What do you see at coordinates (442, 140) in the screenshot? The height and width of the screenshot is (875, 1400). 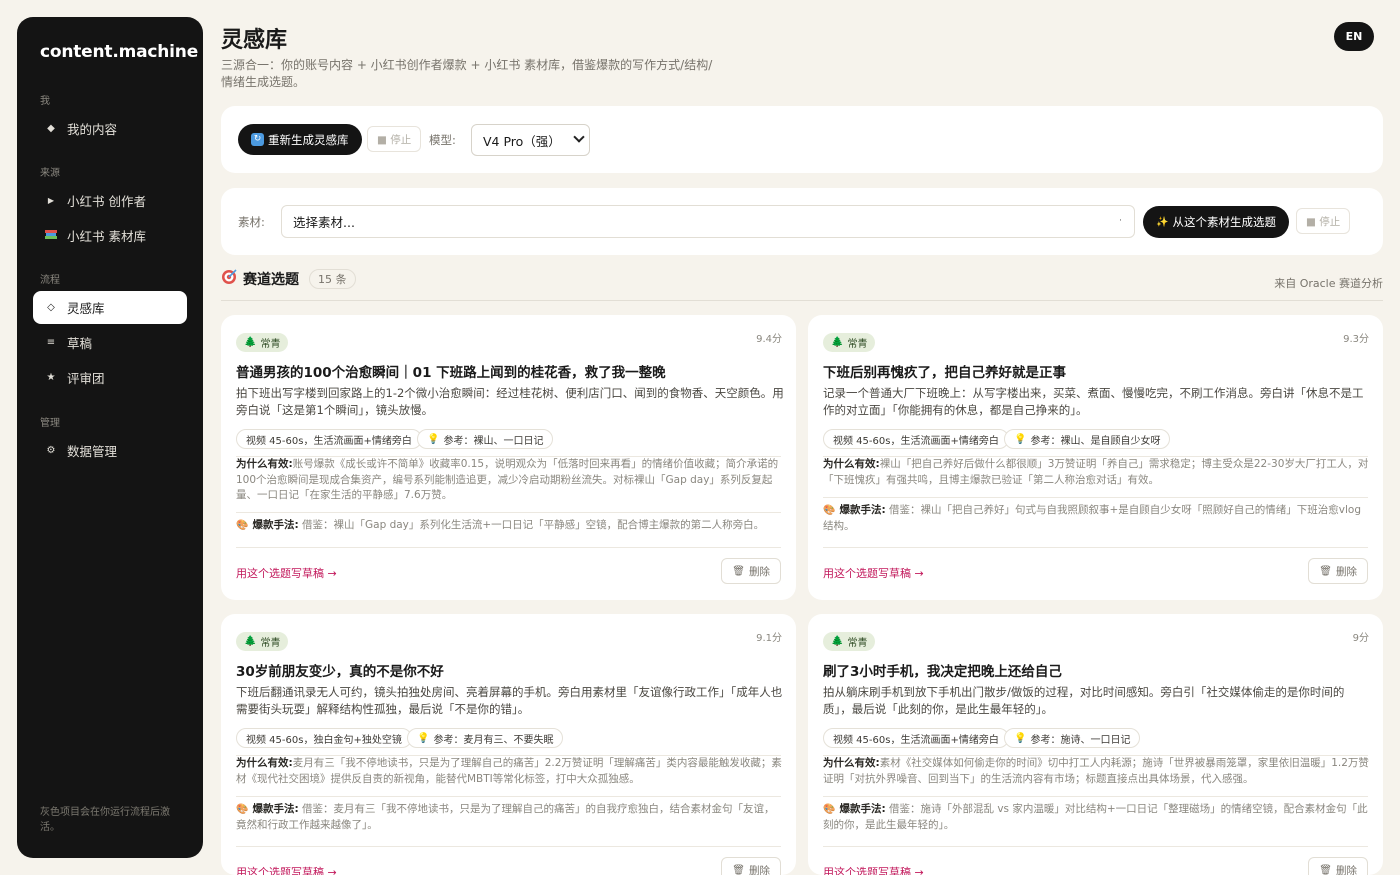 I see `model-label: 模型:` at bounding box center [442, 140].